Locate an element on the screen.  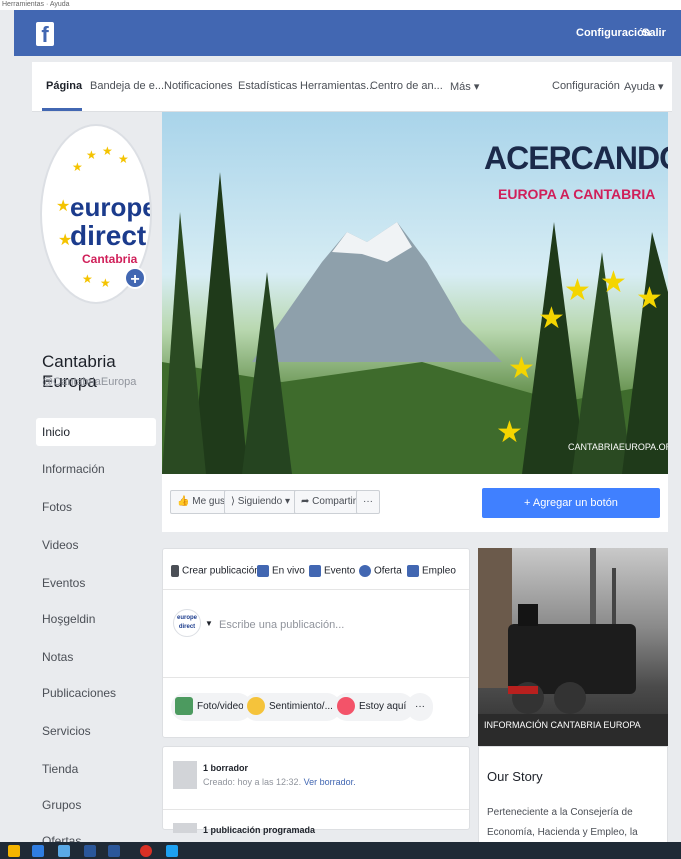
add-button-button: + Agregar un botón is located at coordinates (571, 503).